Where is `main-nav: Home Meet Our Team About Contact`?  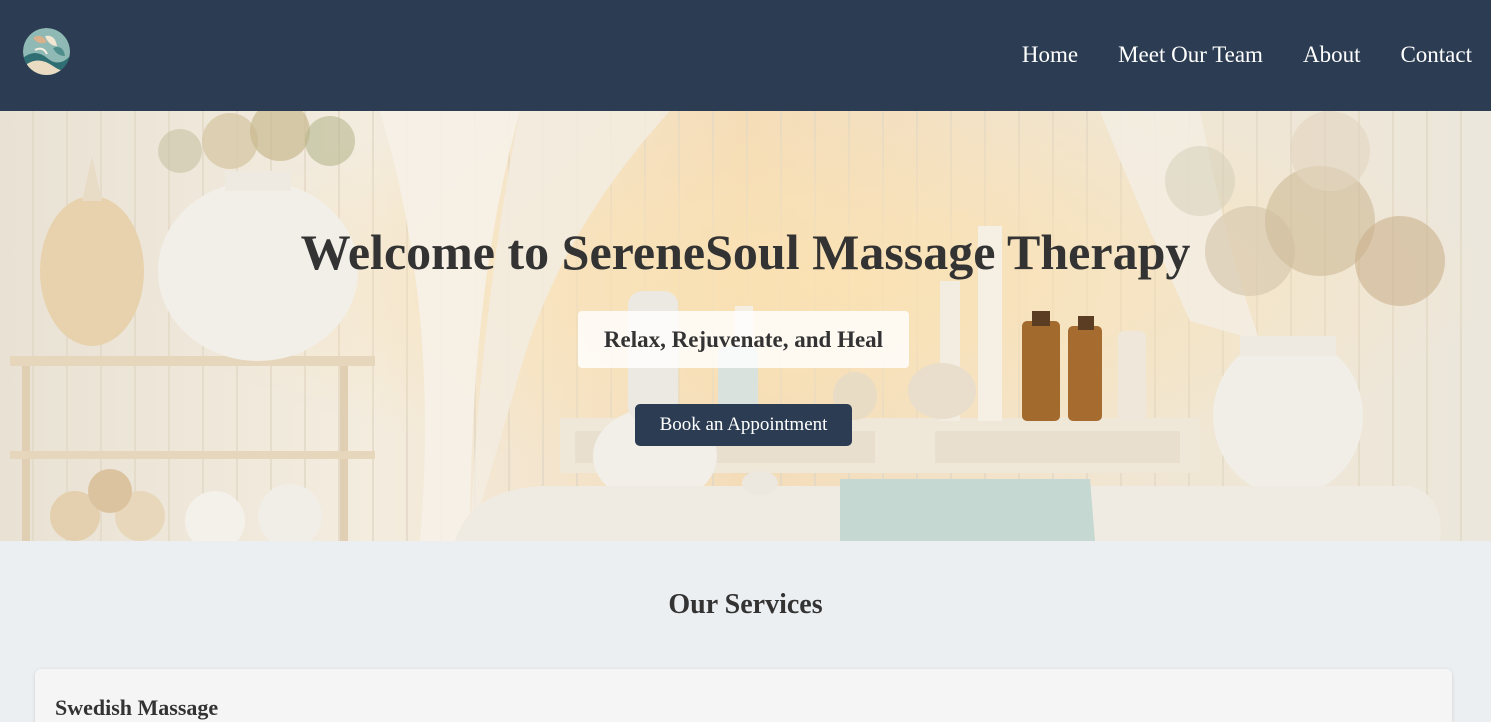 main-nav: Home Meet Our Team About Contact is located at coordinates (1227, 55).